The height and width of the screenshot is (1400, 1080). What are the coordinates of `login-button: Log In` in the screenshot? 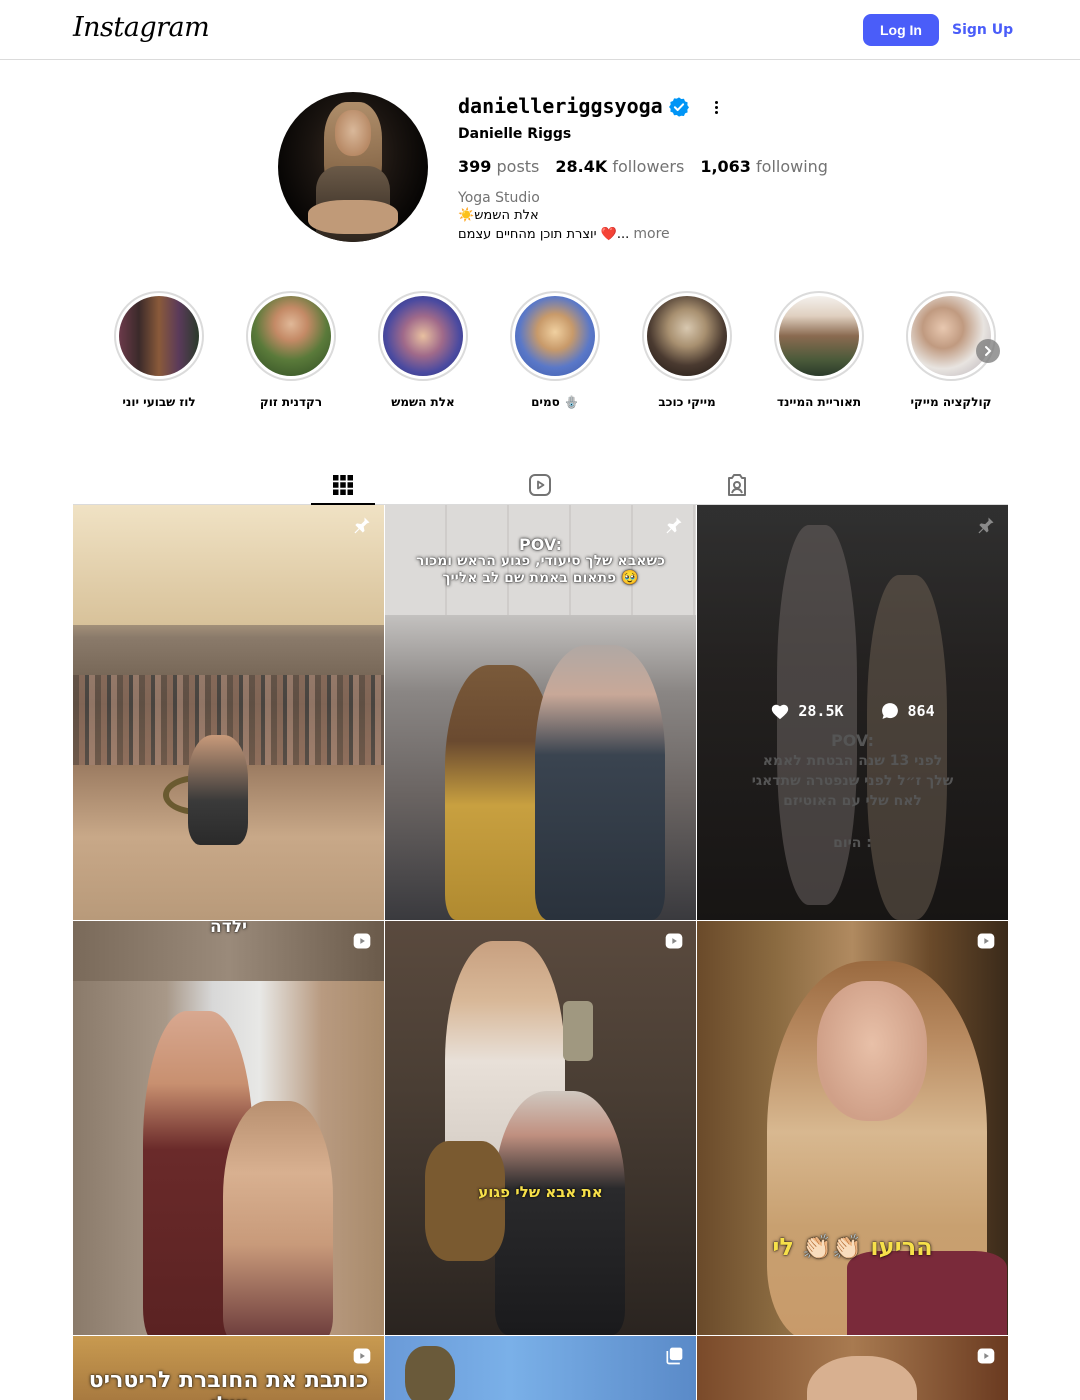 It's located at (901, 30).